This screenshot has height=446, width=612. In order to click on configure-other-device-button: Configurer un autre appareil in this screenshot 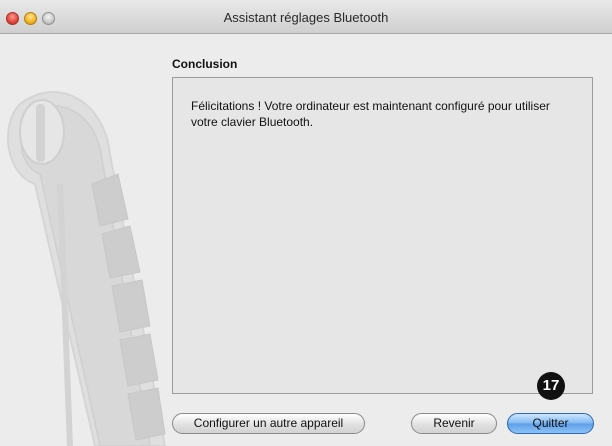, I will do `click(268, 423)`.